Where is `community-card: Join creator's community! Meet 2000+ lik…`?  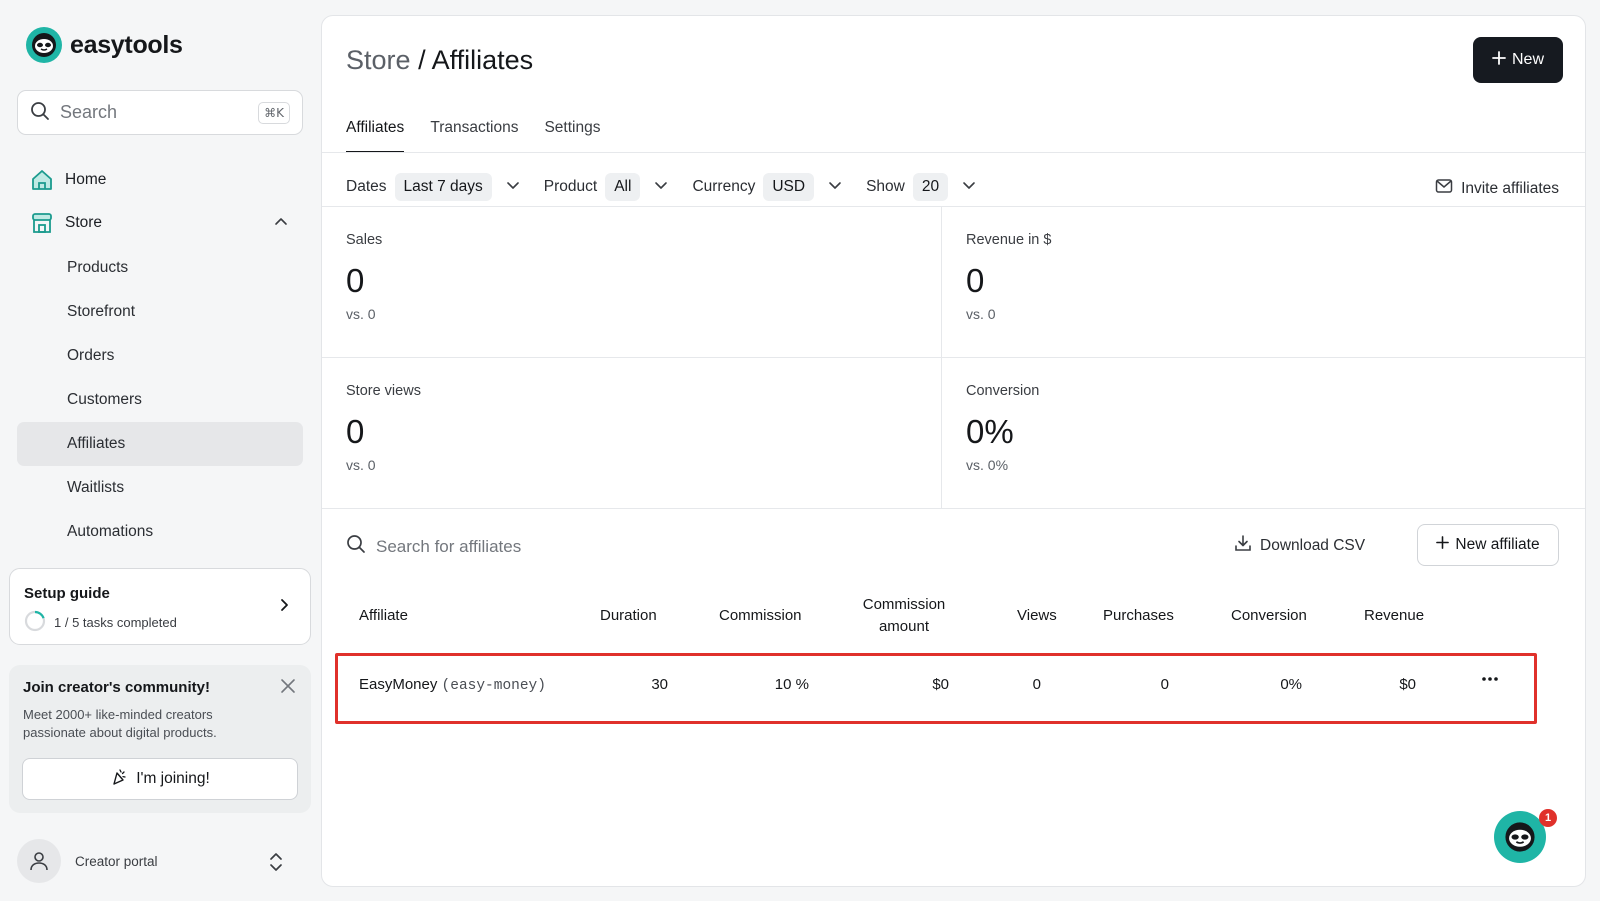
community-card: Join creator's community! Meet 2000+ lik… is located at coordinates (160, 739).